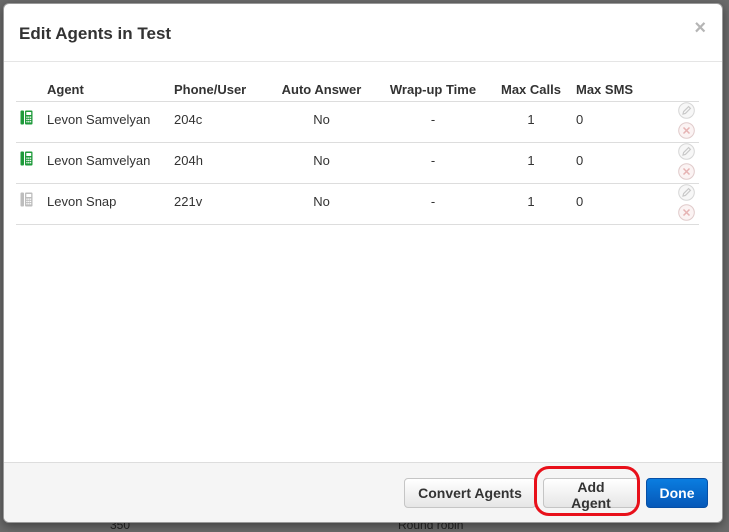 The height and width of the screenshot is (532, 729). I want to click on header-auto-answer: Auto Answer, so click(321, 89).